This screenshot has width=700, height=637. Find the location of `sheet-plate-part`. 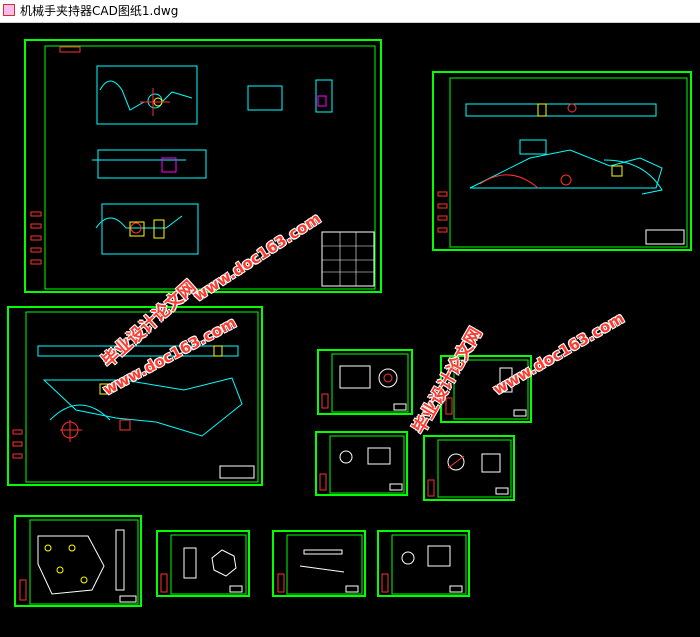

sheet-plate-part is located at coordinates (78, 561).